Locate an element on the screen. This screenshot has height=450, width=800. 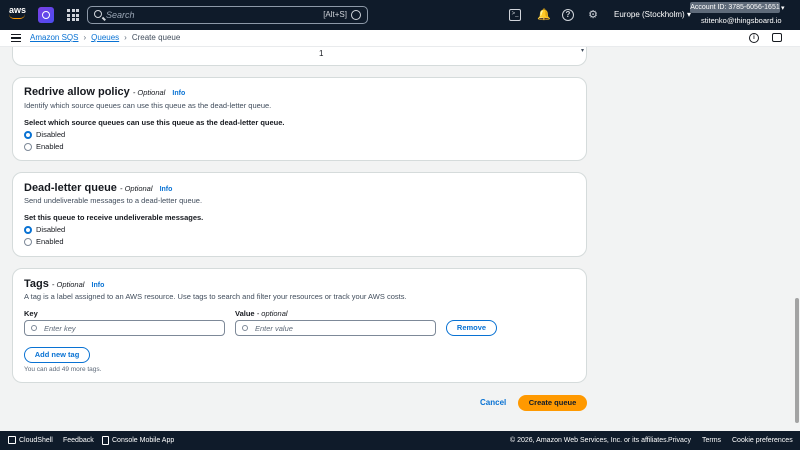
search-shortcut: [Alt+S] is located at coordinates (335, 14).